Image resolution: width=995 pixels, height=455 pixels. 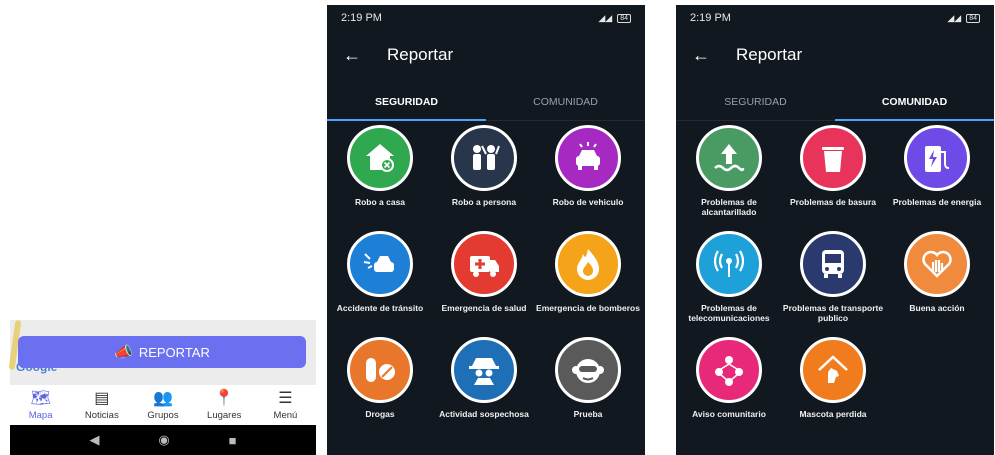 I want to click on location-pin-icon: 📍, so click(x=224, y=398).